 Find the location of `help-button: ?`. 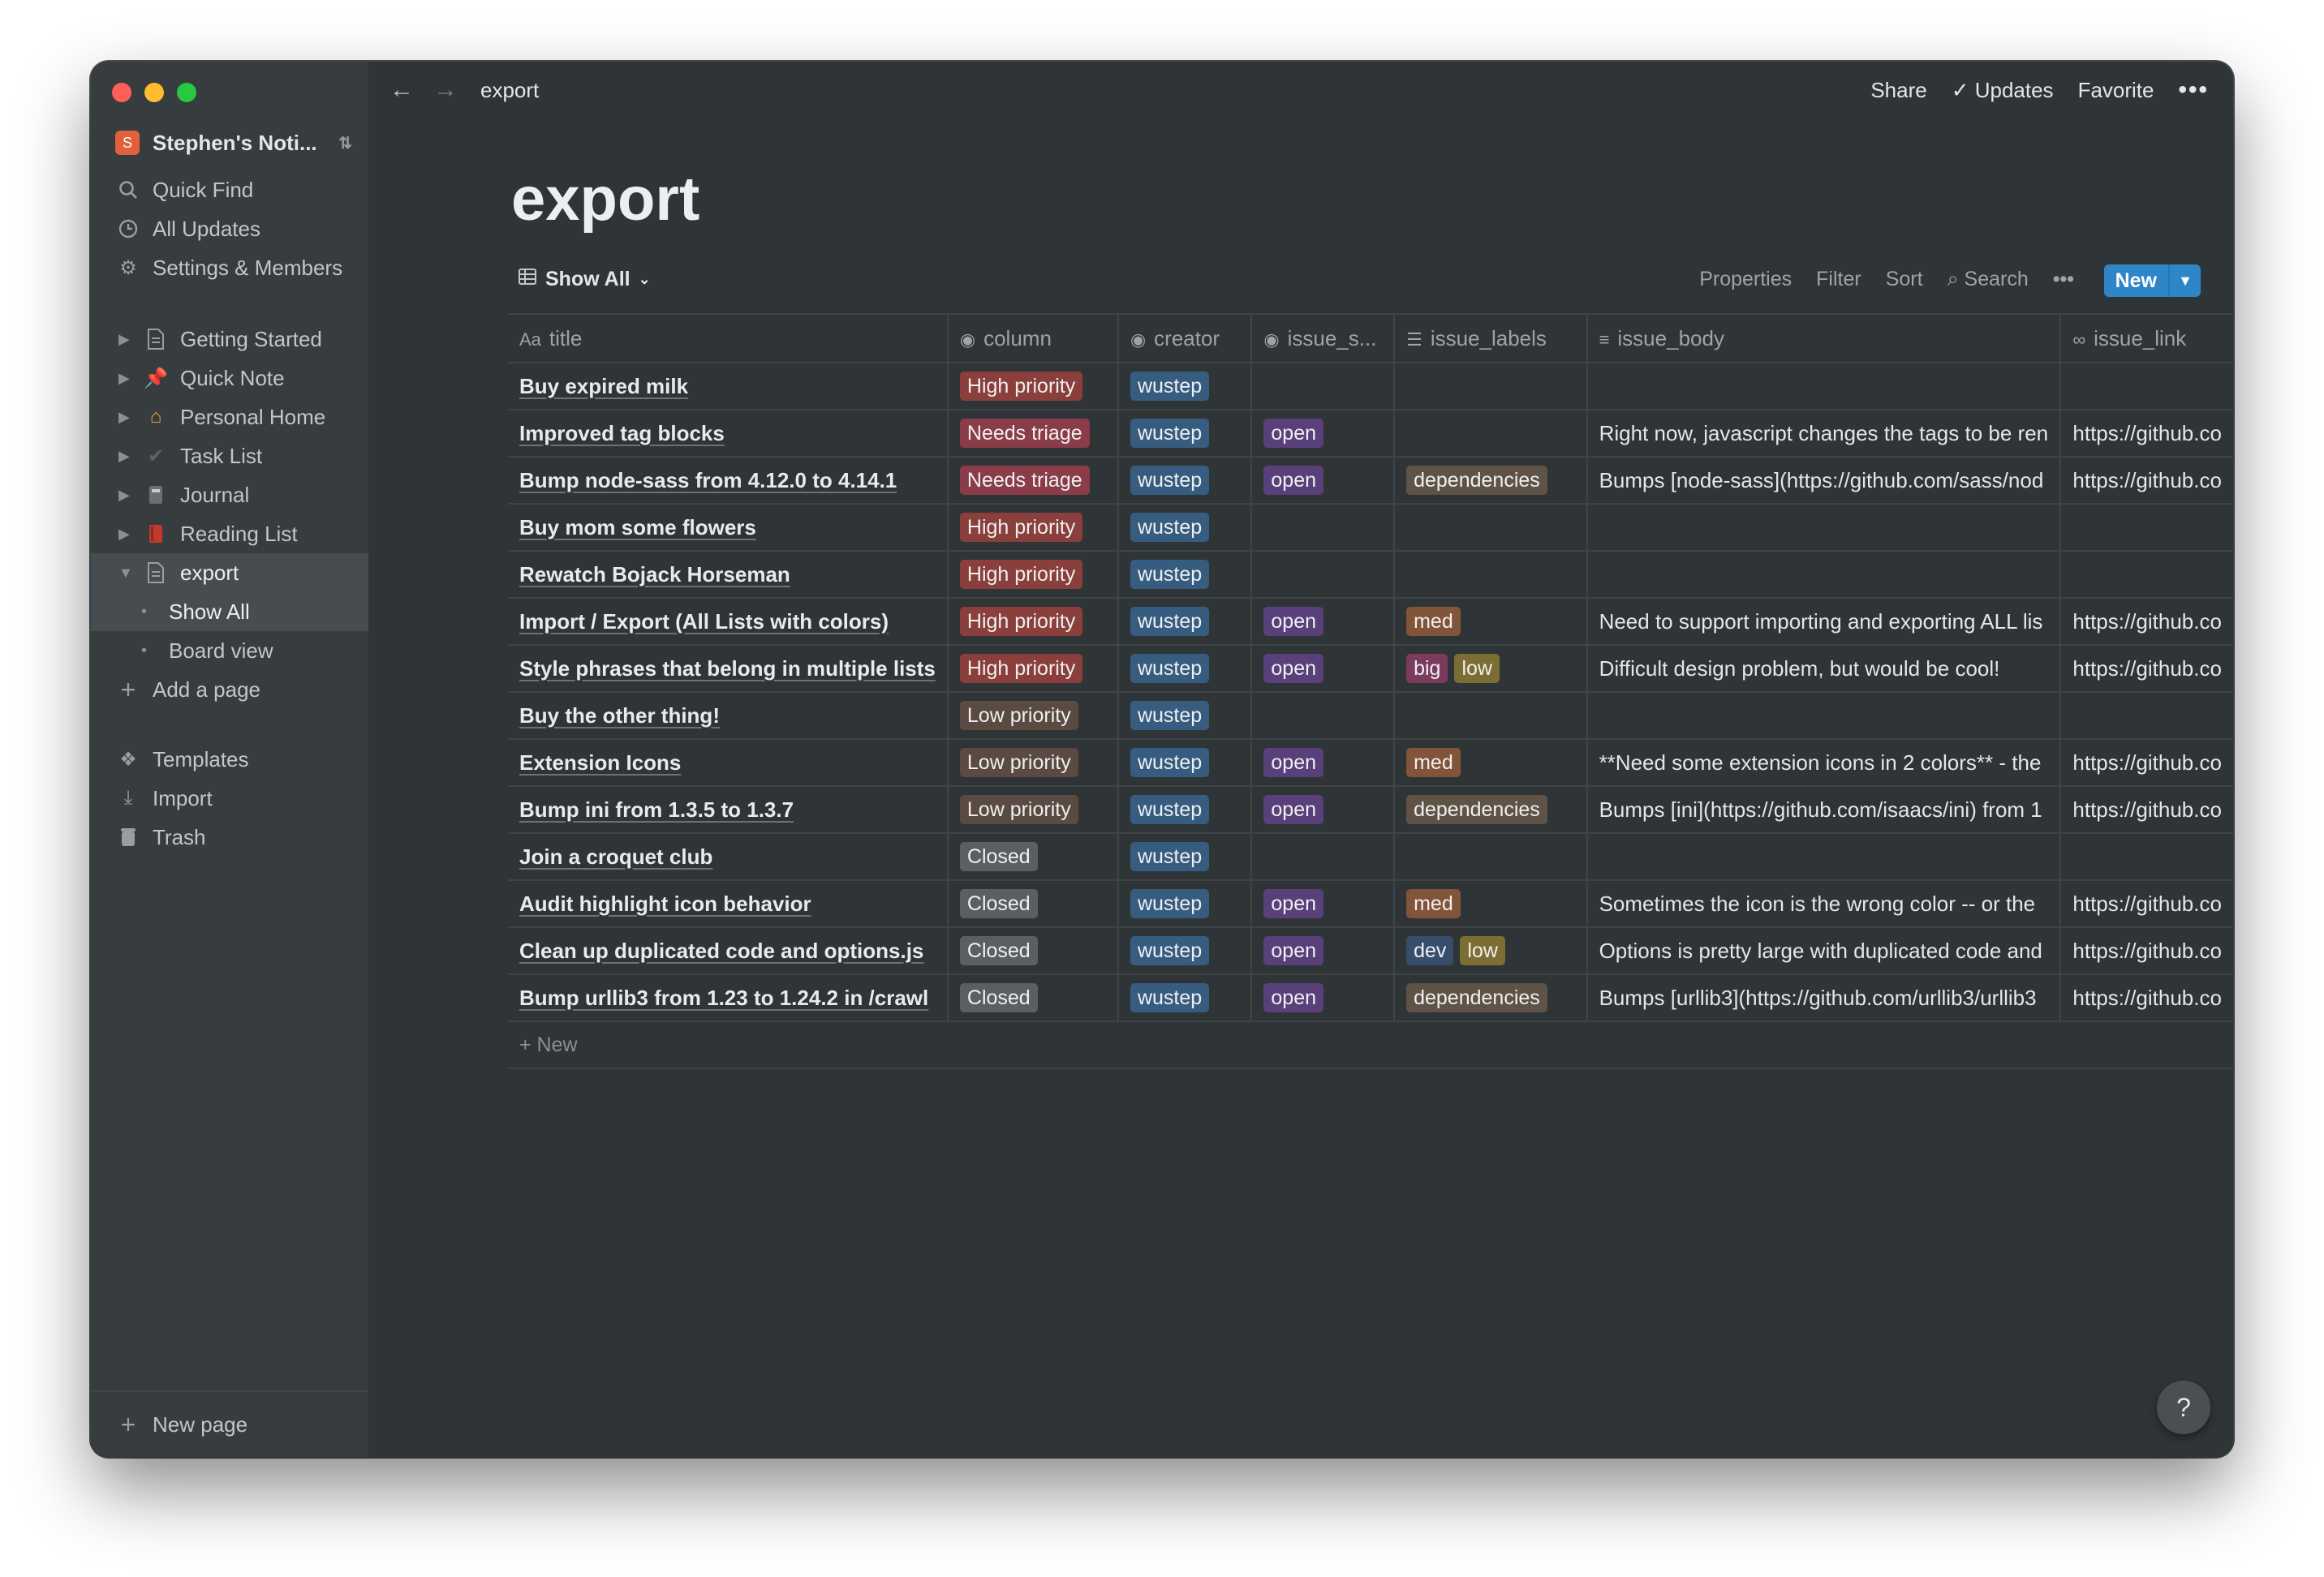

help-button: ? is located at coordinates (2183, 1407).